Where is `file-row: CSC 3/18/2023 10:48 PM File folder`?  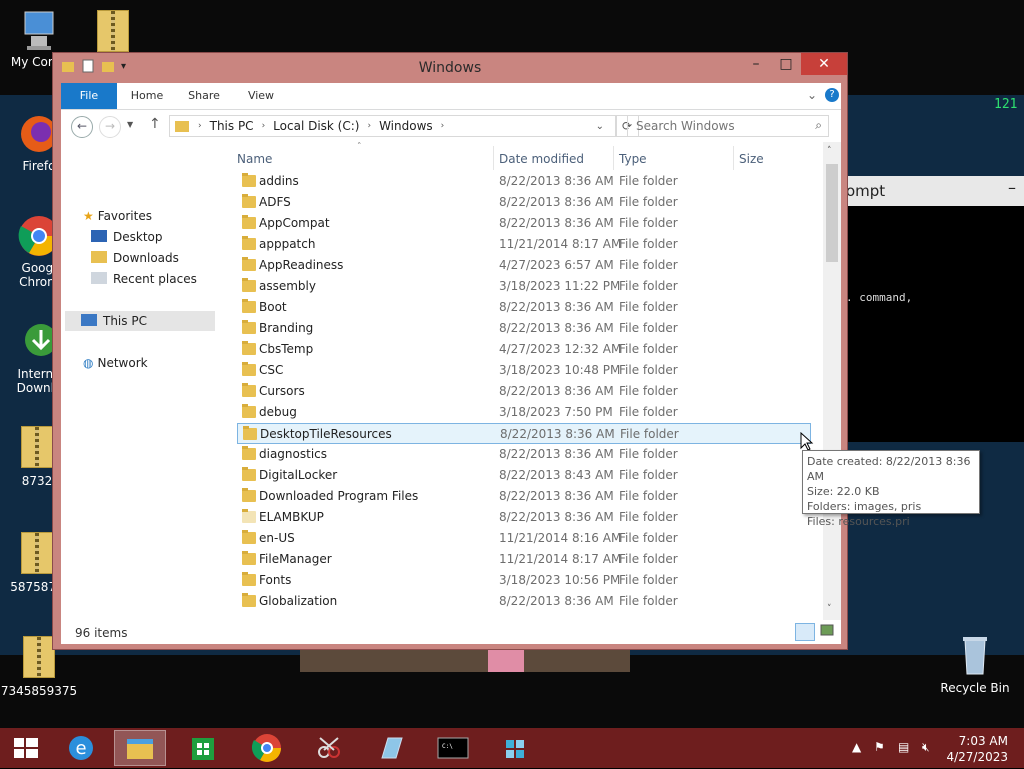 file-row: CSC 3/18/2023 10:48 PM File folder is located at coordinates (524, 370).